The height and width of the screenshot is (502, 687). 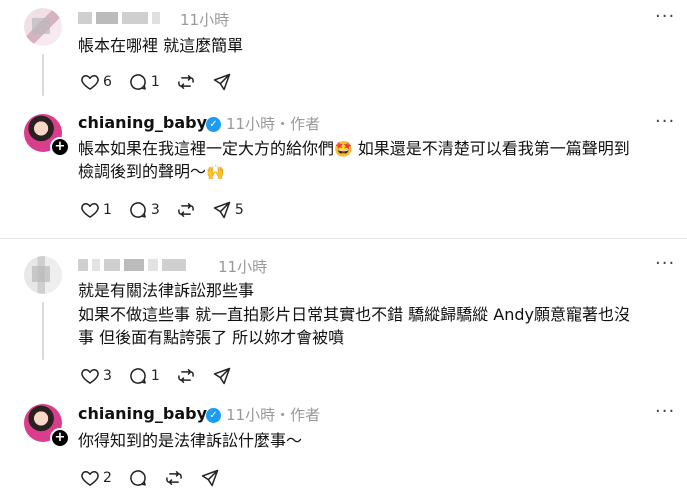 What do you see at coordinates (158, 478) in the screenshot?
I see `reply-actions: 2` at bounding box center [158, 478].